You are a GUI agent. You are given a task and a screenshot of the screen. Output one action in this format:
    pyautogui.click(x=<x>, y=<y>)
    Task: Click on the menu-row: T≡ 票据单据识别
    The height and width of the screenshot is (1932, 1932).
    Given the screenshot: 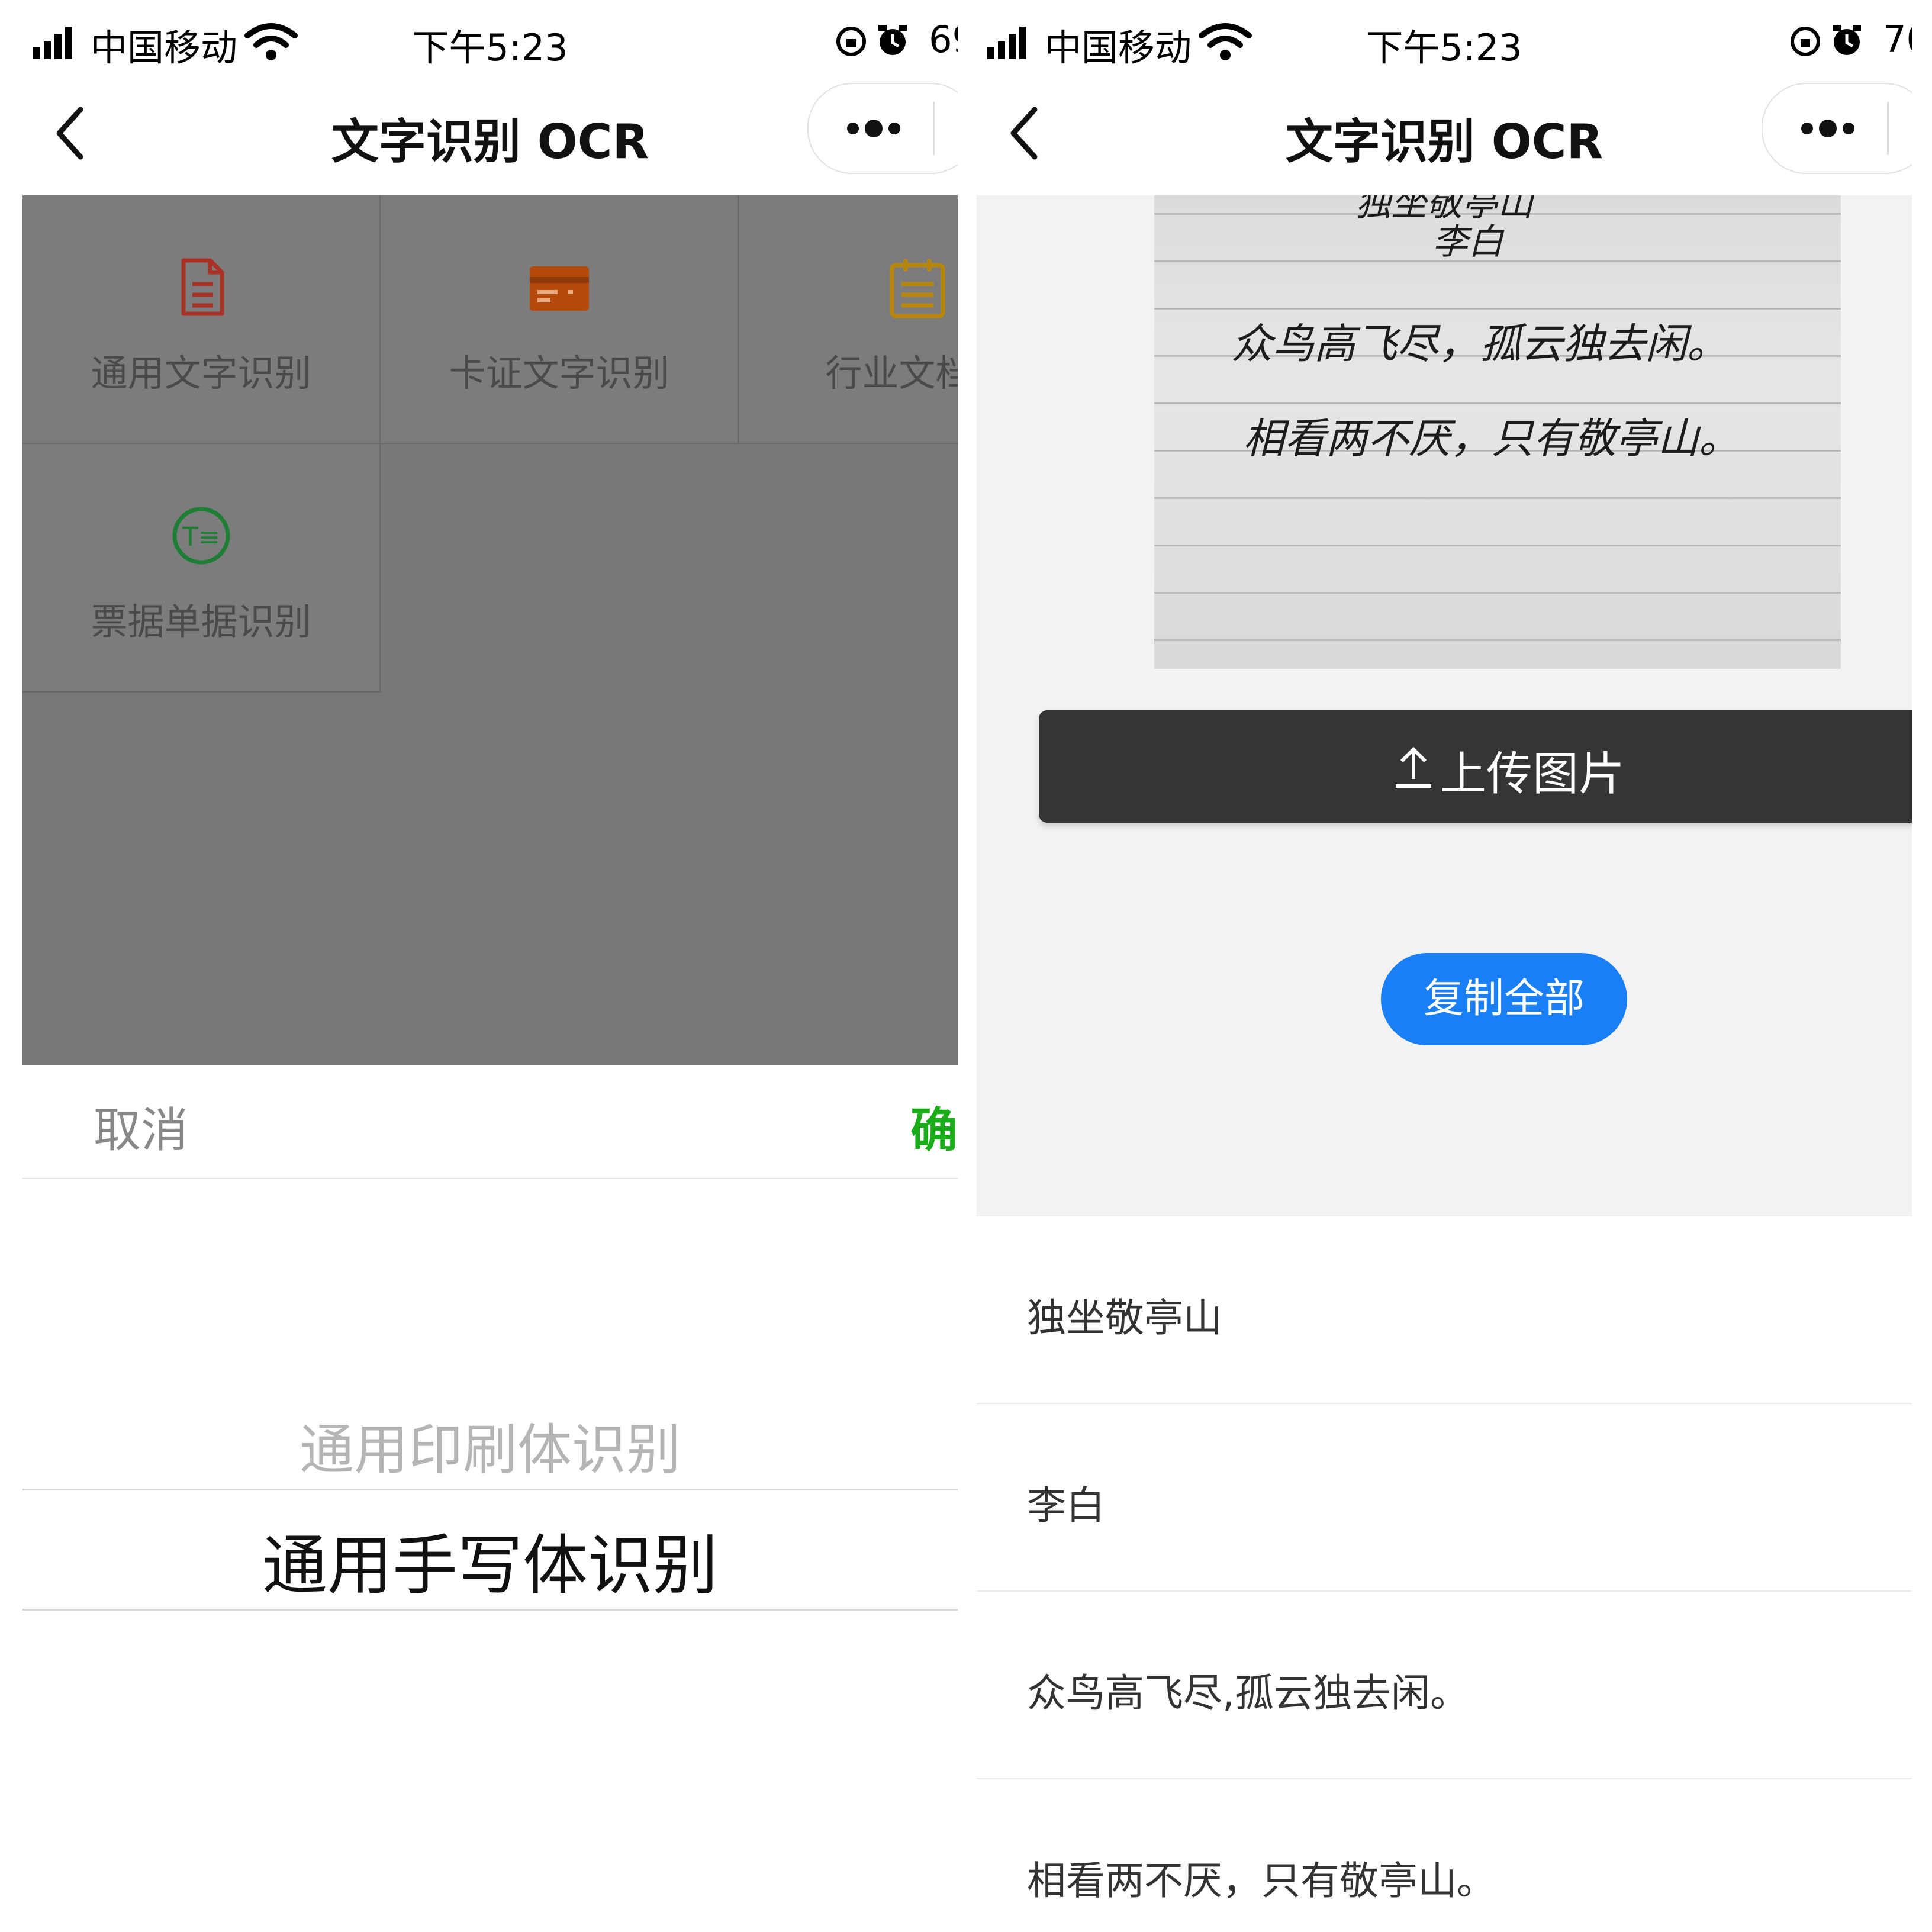 What is the action you would take?
    pyautogui.click(x=490, y=568)
    